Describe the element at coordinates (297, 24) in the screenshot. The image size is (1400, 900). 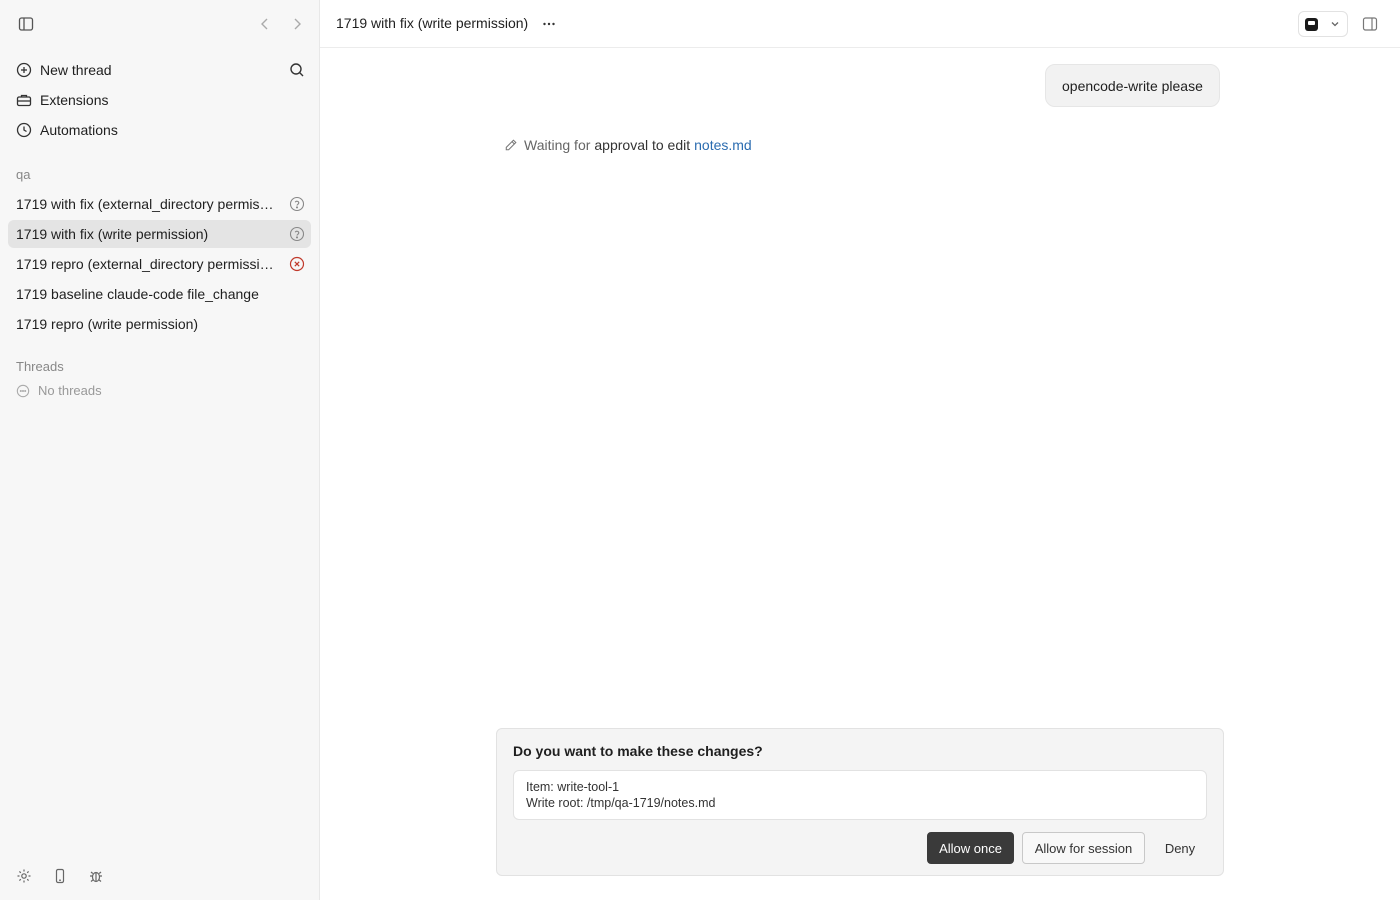
I see `forward-arrow-icon` at that location.